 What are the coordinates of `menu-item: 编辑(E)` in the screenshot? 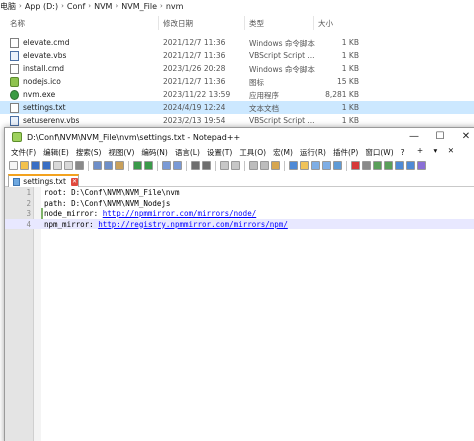 It's located at (56, 152).